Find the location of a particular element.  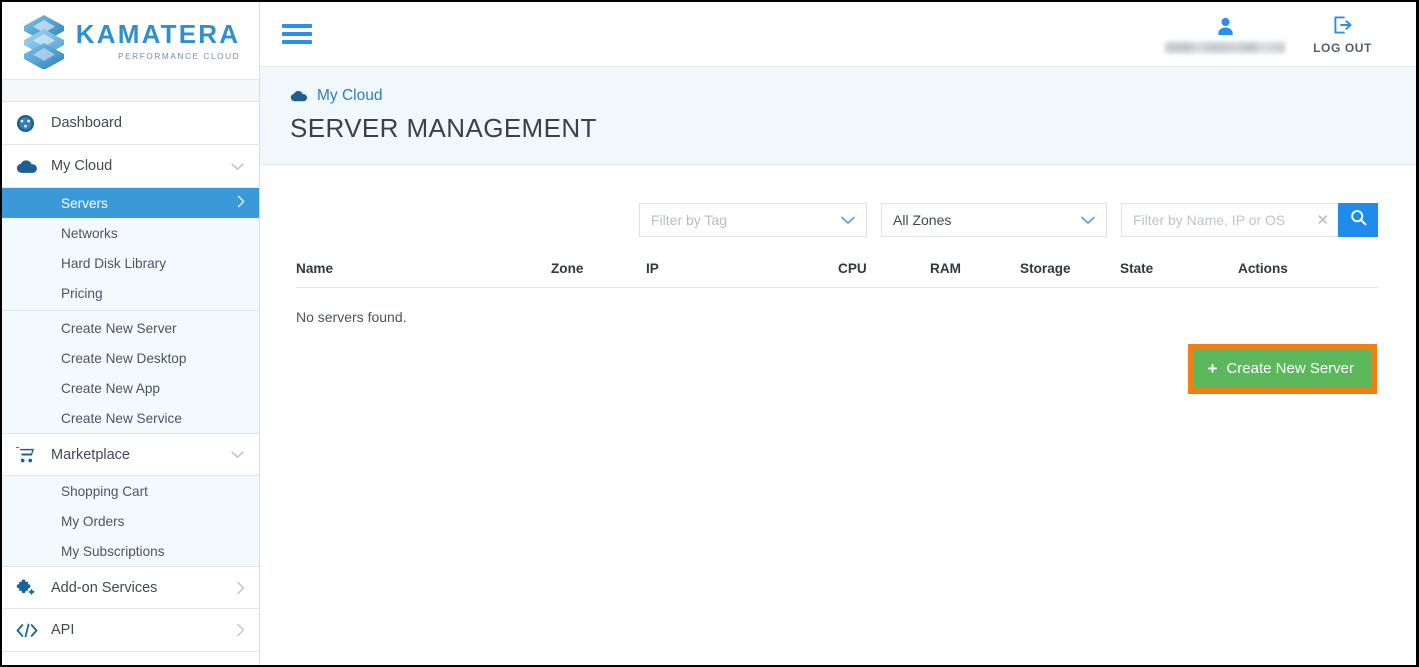

brand-logo: KAMATERA PERFORMANCE CLOUD is located at coordinates (130, 41).